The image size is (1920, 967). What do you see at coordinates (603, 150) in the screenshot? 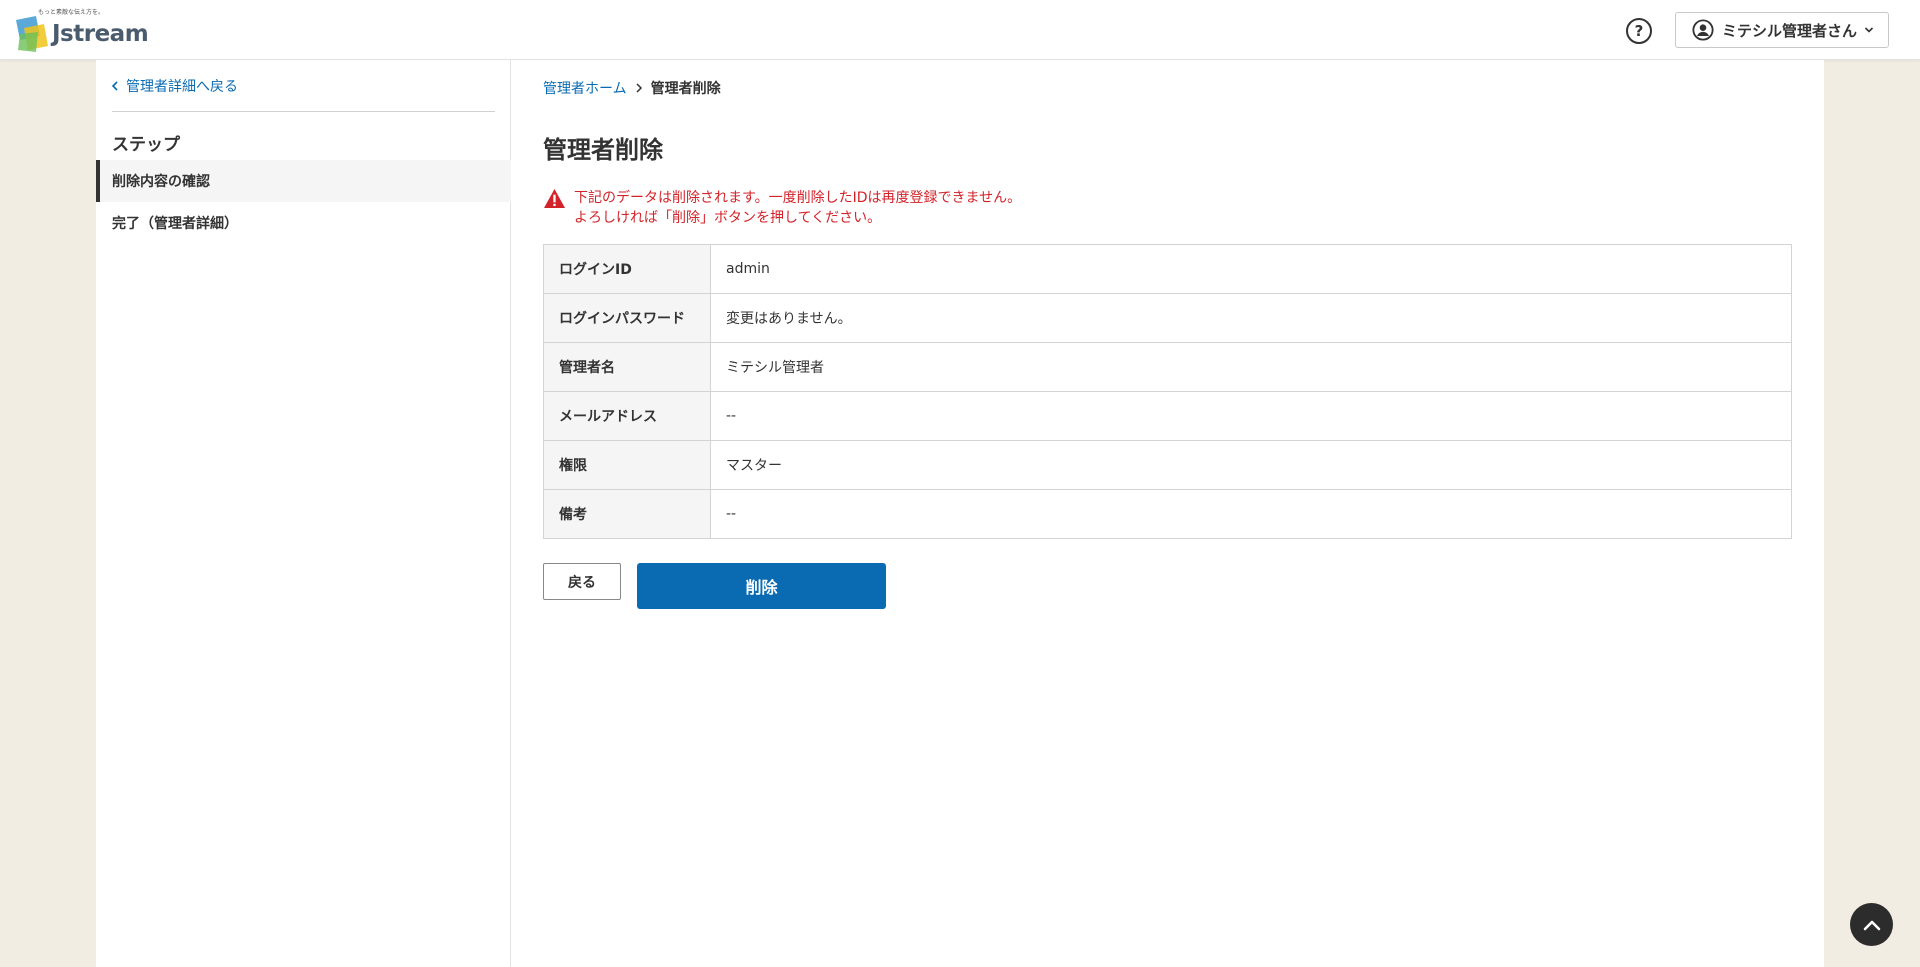
I see `page-title: 管理者削除` at bounding box center [603, 150].